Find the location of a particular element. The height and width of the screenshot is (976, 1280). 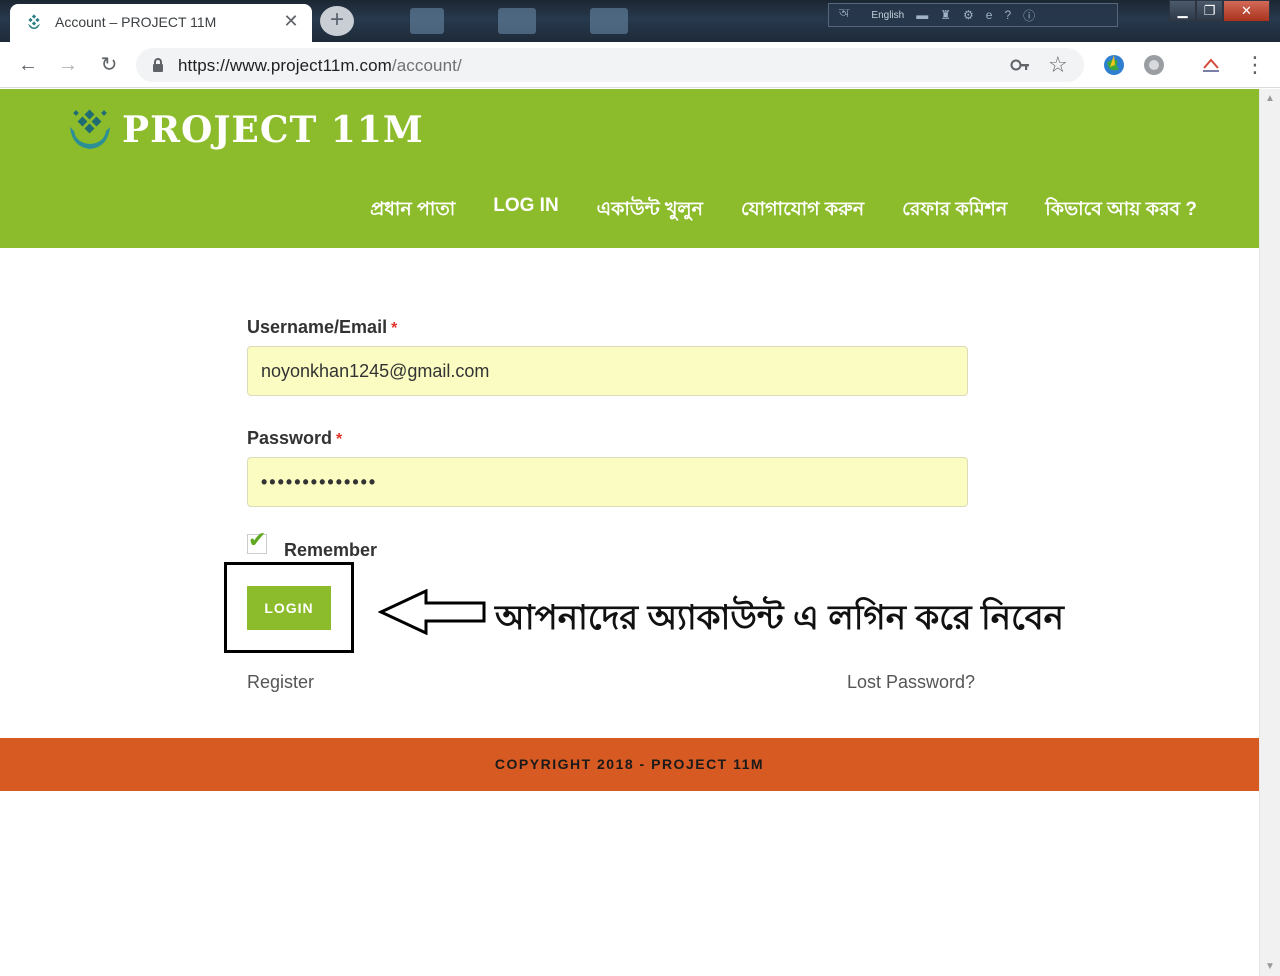

tray-tool-icon: ▬ is located at coordinates (922, 15).